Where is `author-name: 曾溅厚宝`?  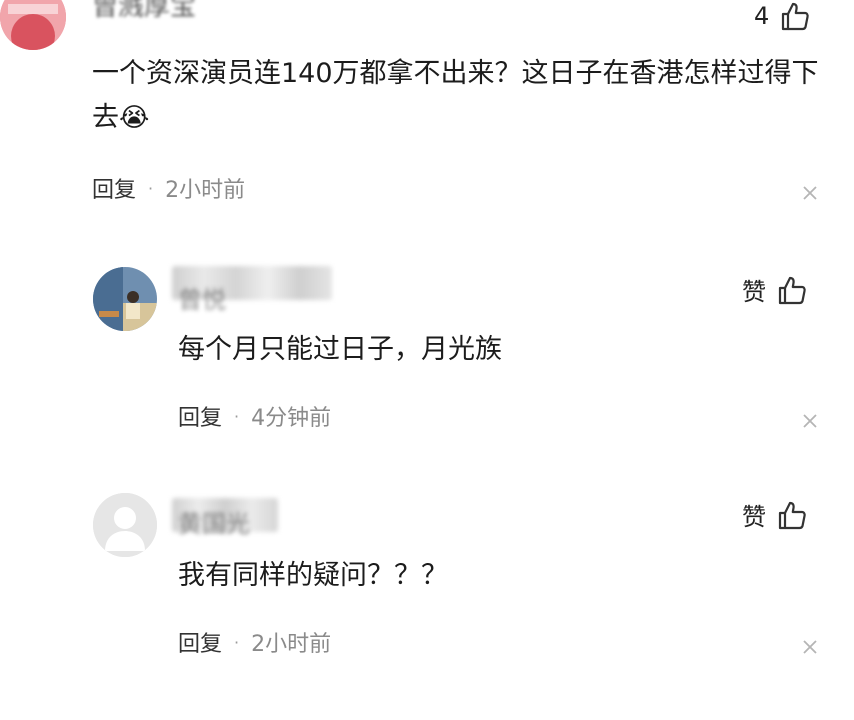 author-name: 曾溅厚宝 is located at coordinates (144, 11).